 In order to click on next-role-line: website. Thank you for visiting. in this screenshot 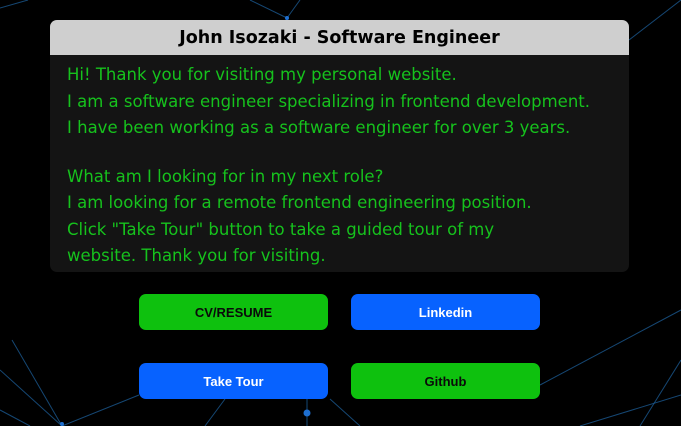, I will do `click(196, 255)`.